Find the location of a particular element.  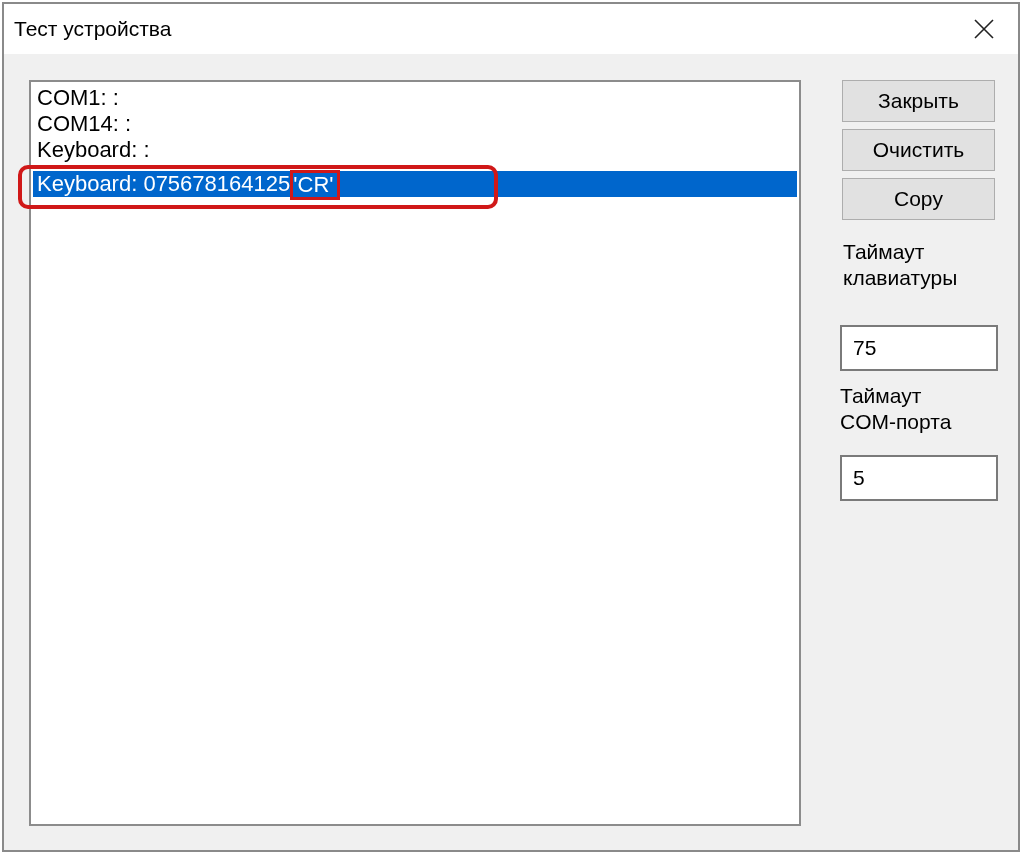

dialog-button: Очистить is located at coordinates (918, 150).